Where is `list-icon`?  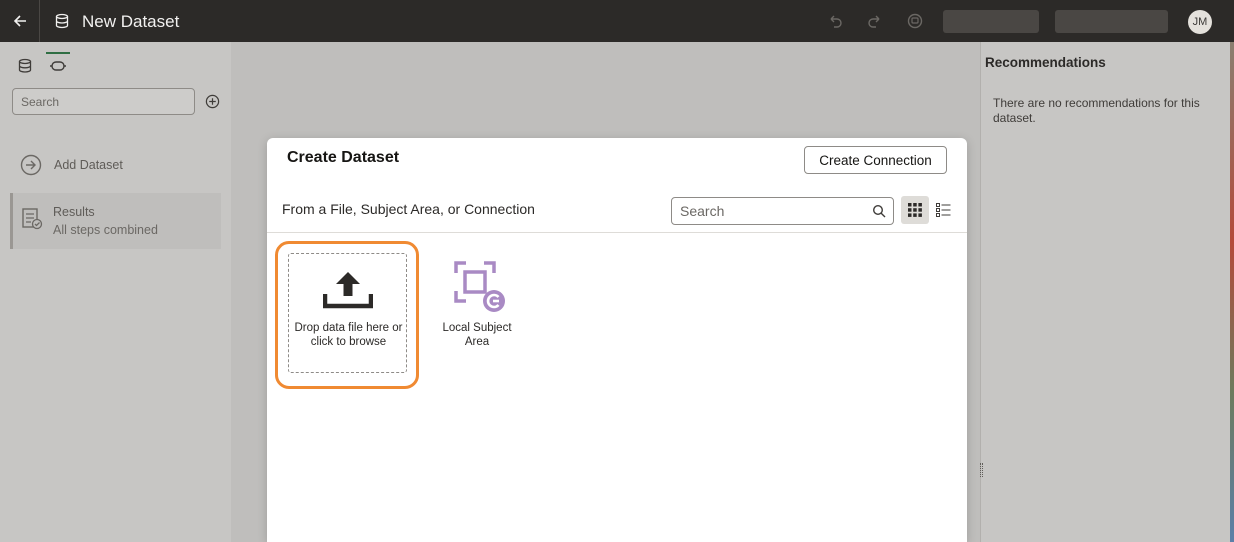
list-icon is located at coordinates (942, 210).